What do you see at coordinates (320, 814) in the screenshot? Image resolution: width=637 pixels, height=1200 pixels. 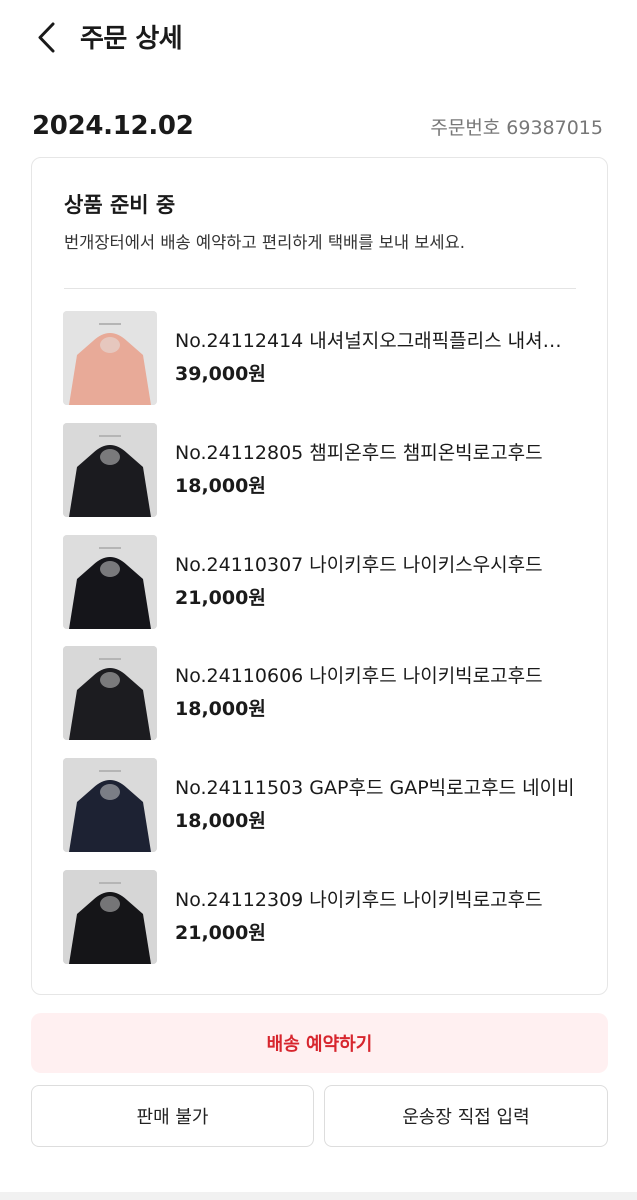 I see `product-item: No.24111503 GAP후드 GAP빅로고후드 네이비 18,000원` at bounding box center [320, 814].